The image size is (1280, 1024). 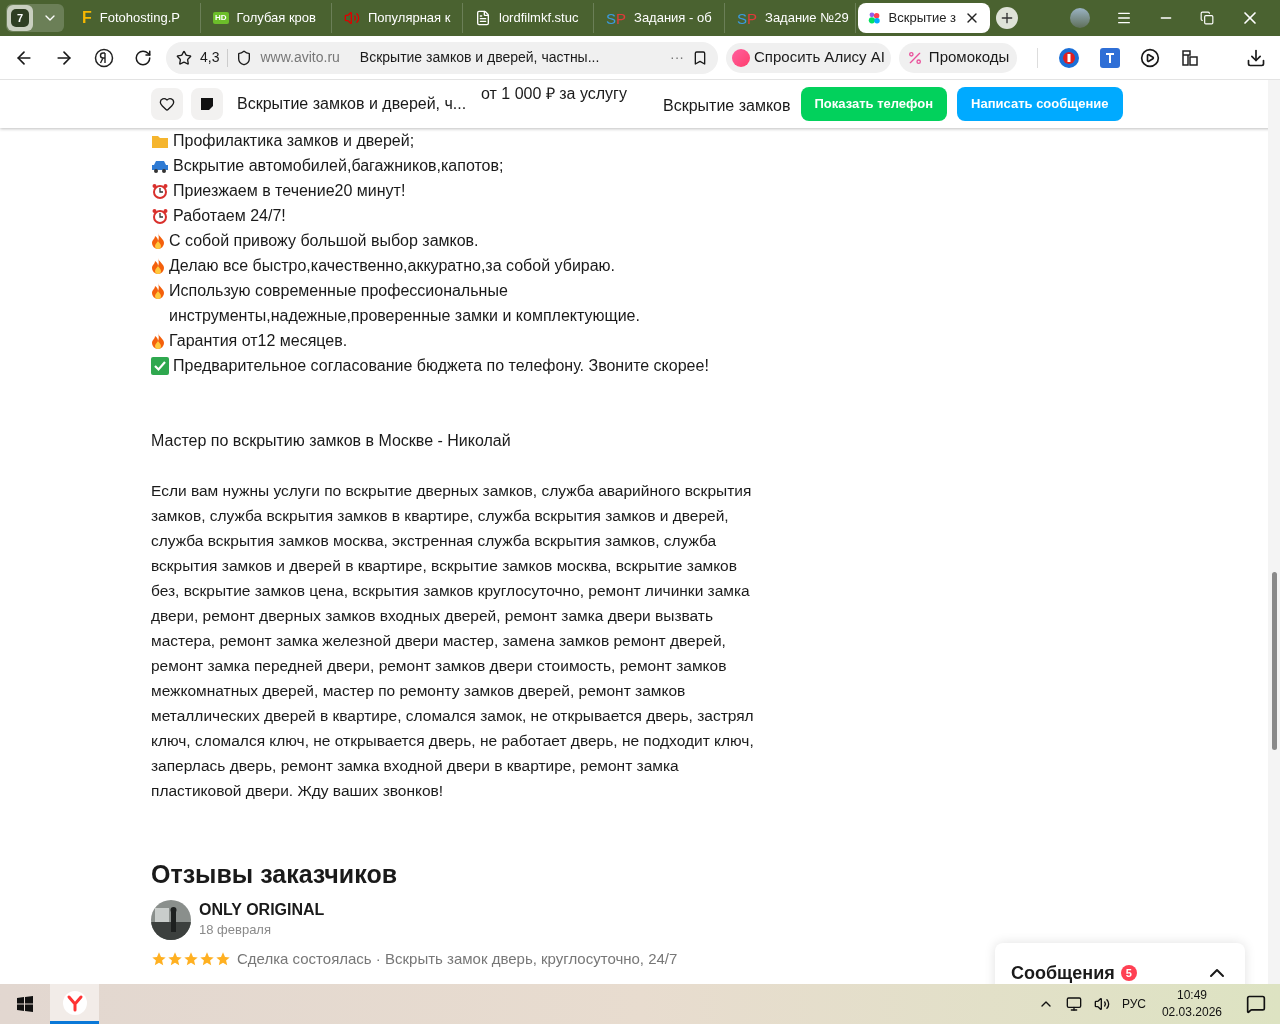 What do you see at coordinates (210, 57) in the screenshot?
I see `site-rating: 4,3` at bounding box center [210, 57].